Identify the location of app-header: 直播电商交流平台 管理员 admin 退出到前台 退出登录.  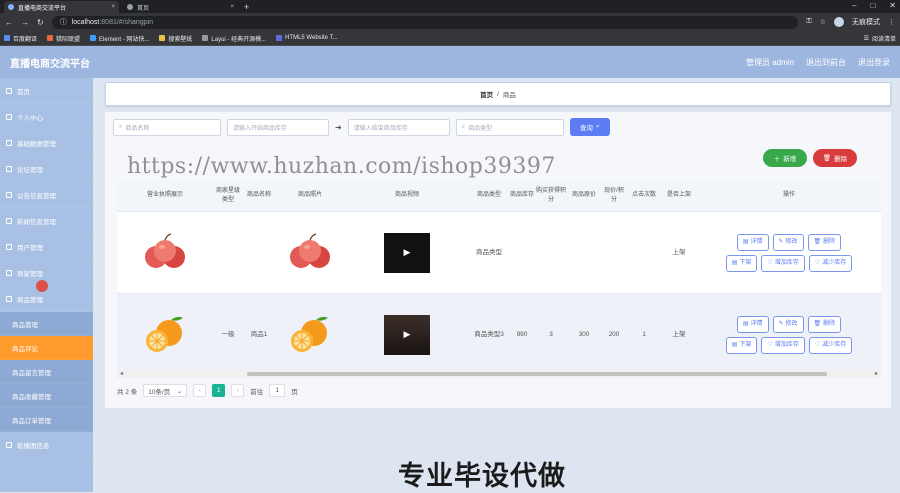
(450, 62).